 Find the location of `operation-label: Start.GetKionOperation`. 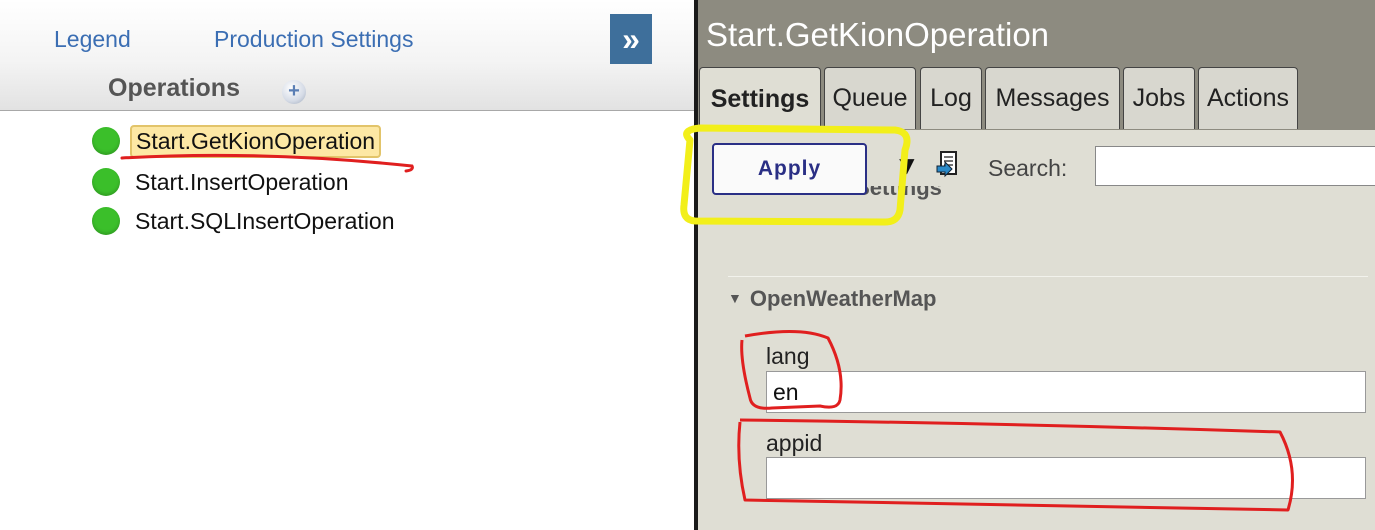

operation-label: Start.GetKionOperation is located at coordinates (256, 141).